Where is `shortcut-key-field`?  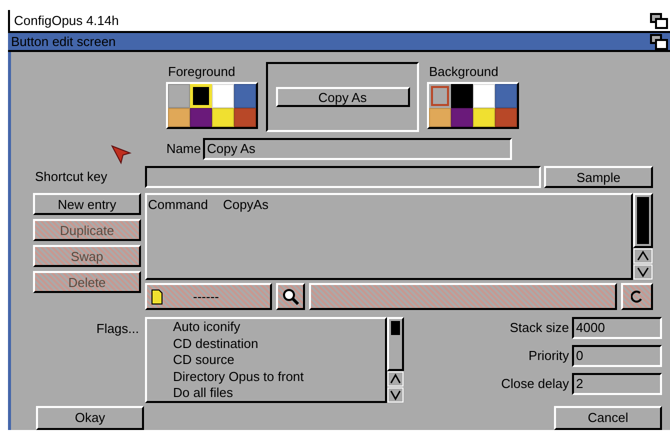 shortcut-key-field is located at coordinates (343, 177).